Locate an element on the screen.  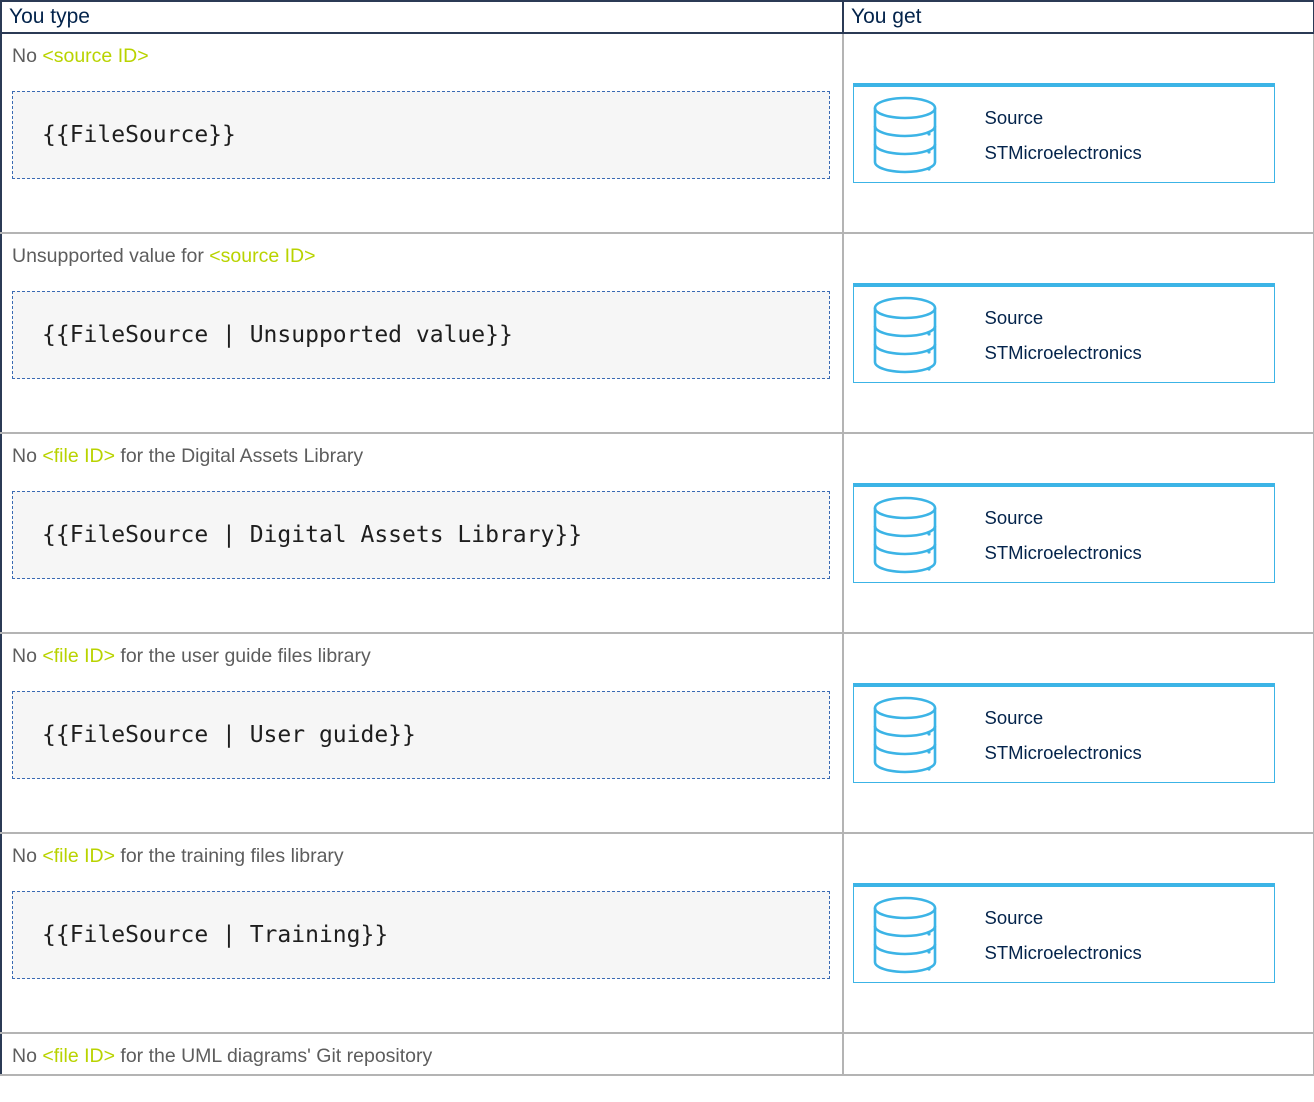
description-text: for the Digital Assets Library is located at coordinates (239, 456).